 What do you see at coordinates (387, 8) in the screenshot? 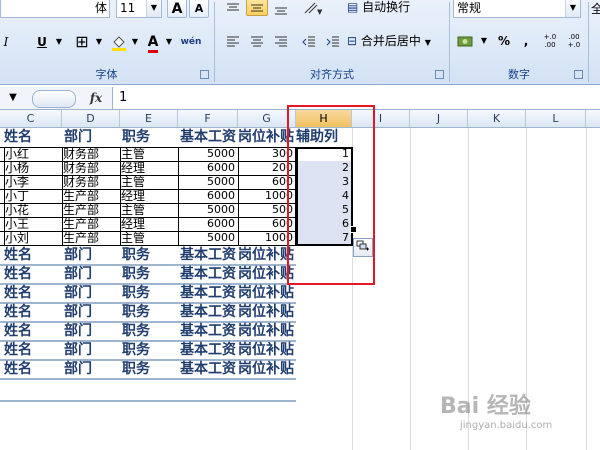
I see `wrap-text-button: ▤ 自动换行` at bounding box center [387, 8].